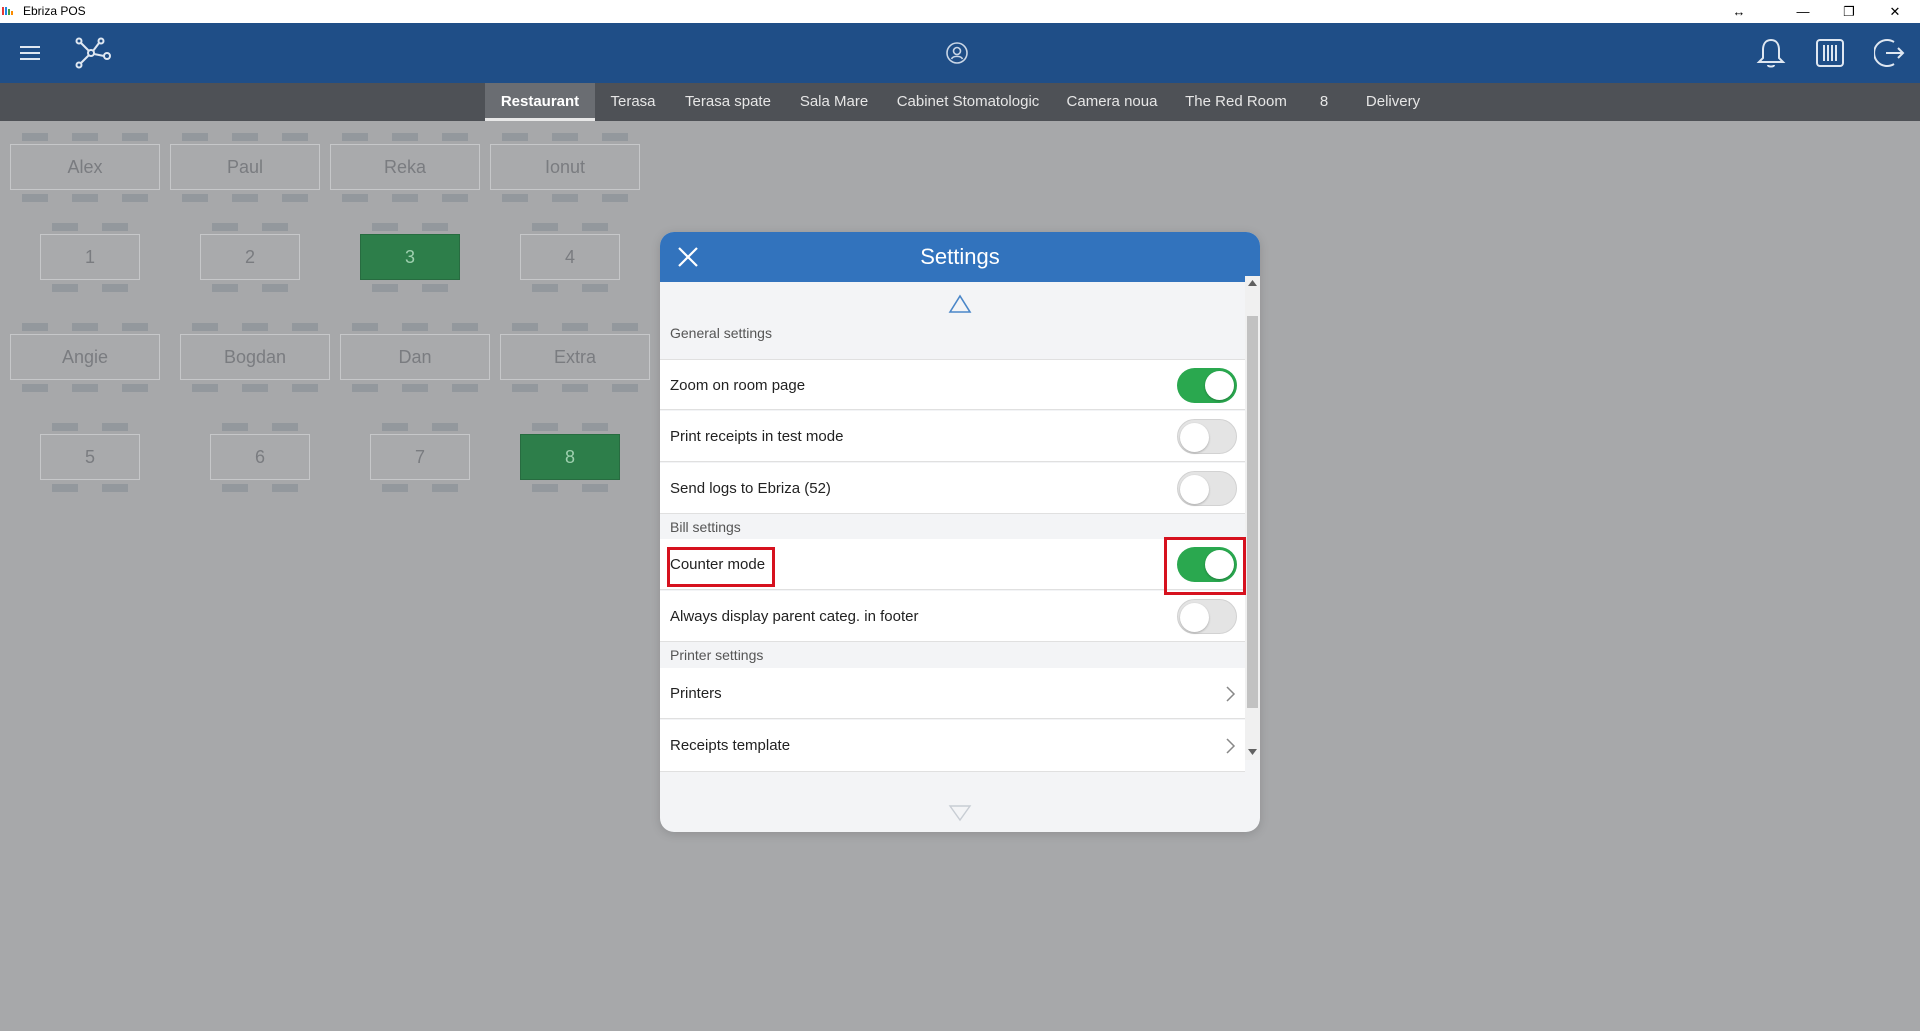 The image size is (1920, 1031). I want to click on table-2: 2, so click(250, 257).